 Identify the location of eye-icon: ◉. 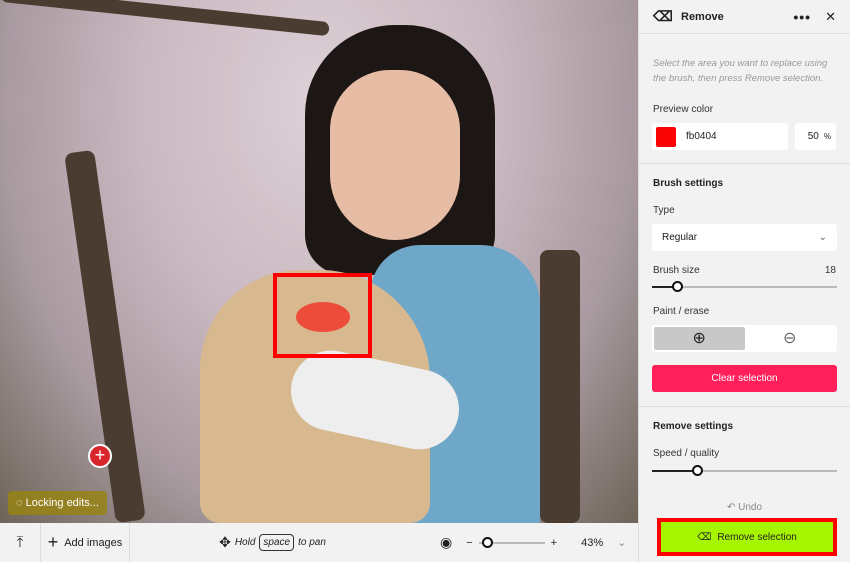
(446, 542).